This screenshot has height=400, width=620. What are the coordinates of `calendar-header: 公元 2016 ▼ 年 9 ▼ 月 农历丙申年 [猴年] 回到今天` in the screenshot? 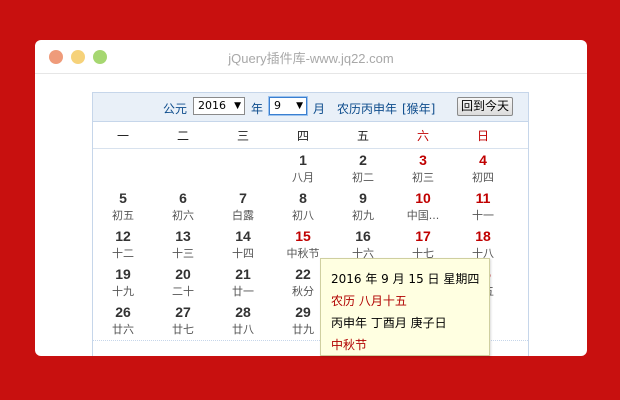 It's located at (310, 107).